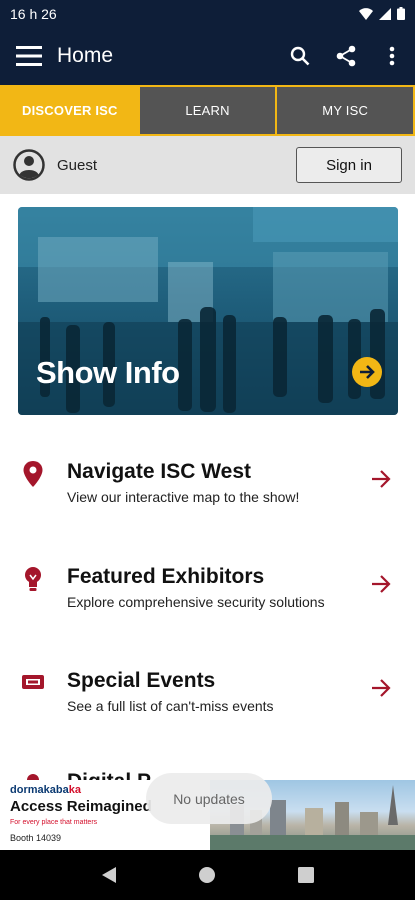 Image resolution: width=415 pixels, height=900 pixels. Describe the element at coordinates (385, 13) in the screenshot. I see `signal-icon` at that location.